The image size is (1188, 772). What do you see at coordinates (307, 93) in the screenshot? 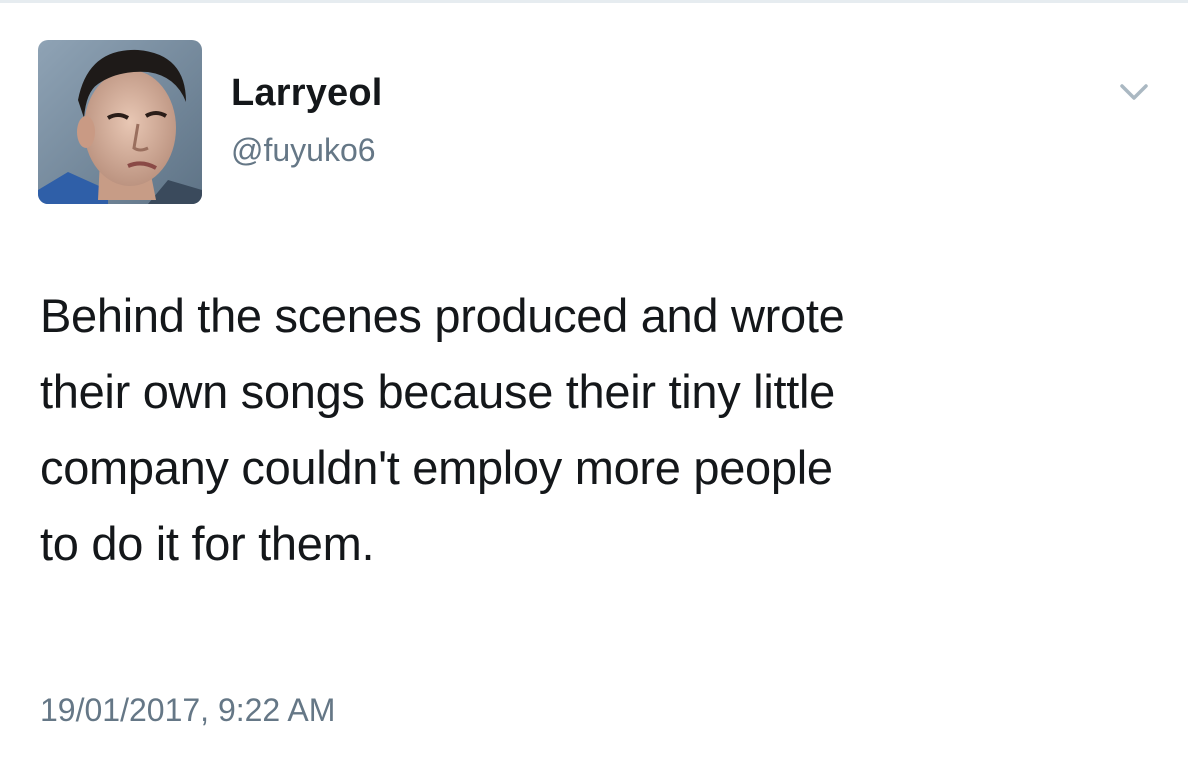
I see `display-name: Larryeol` at bounding box center [307, 93].